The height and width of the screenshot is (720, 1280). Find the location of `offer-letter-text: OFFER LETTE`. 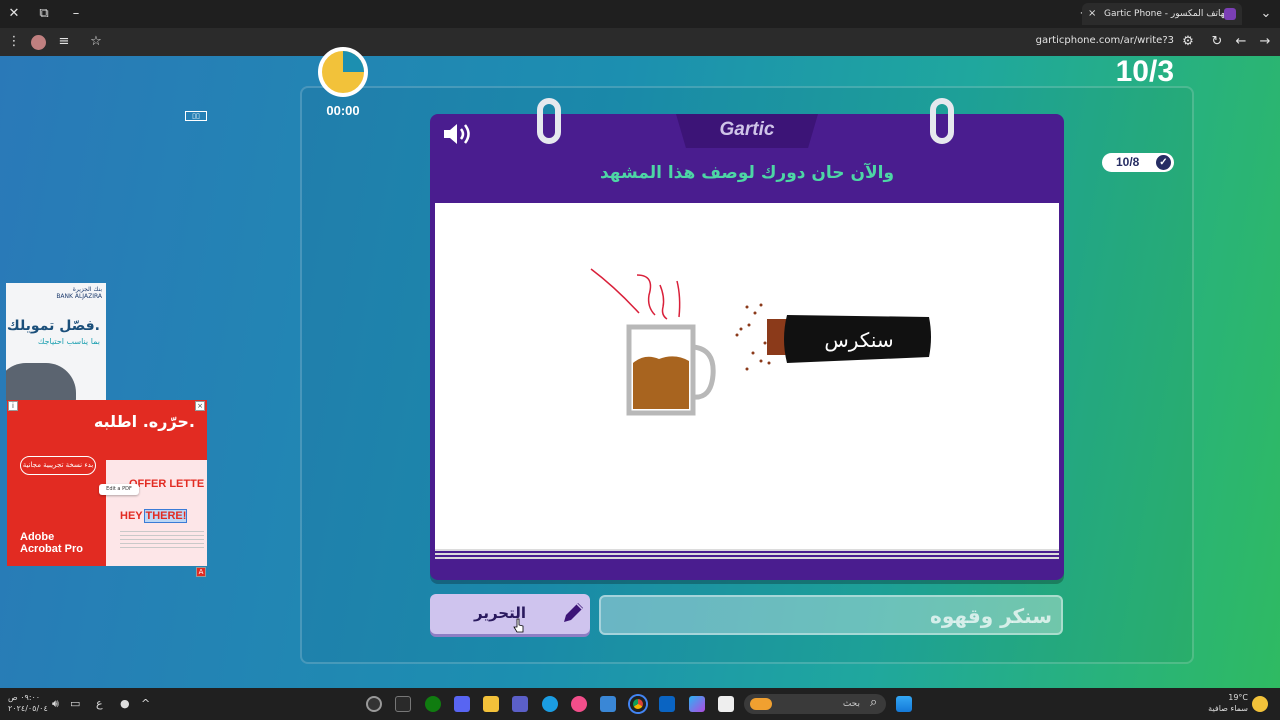

offer-letter-text: OFFER LETTE is located at coordinates (167, 484).